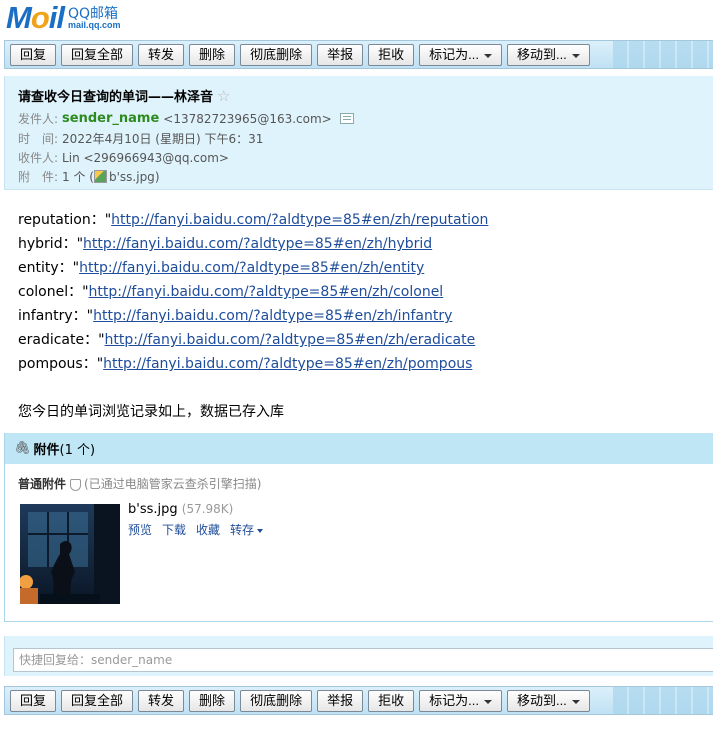 The height and width of the screenshot is (733, 713). What do you see at coordinates (208, 529) in the screenshot?
I see `favorite-link: 收藏` at bounding box center [208, 529].